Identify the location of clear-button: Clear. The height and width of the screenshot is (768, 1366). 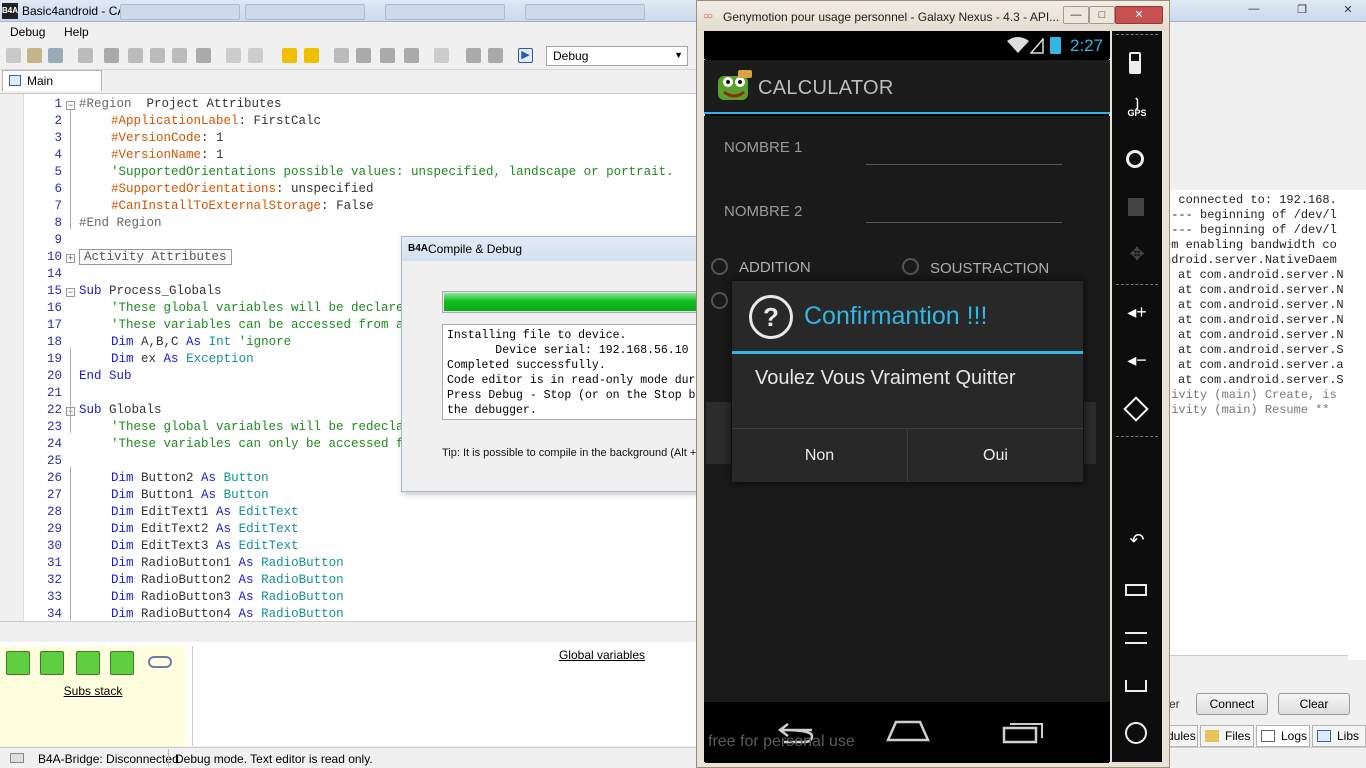
(1314, 704).